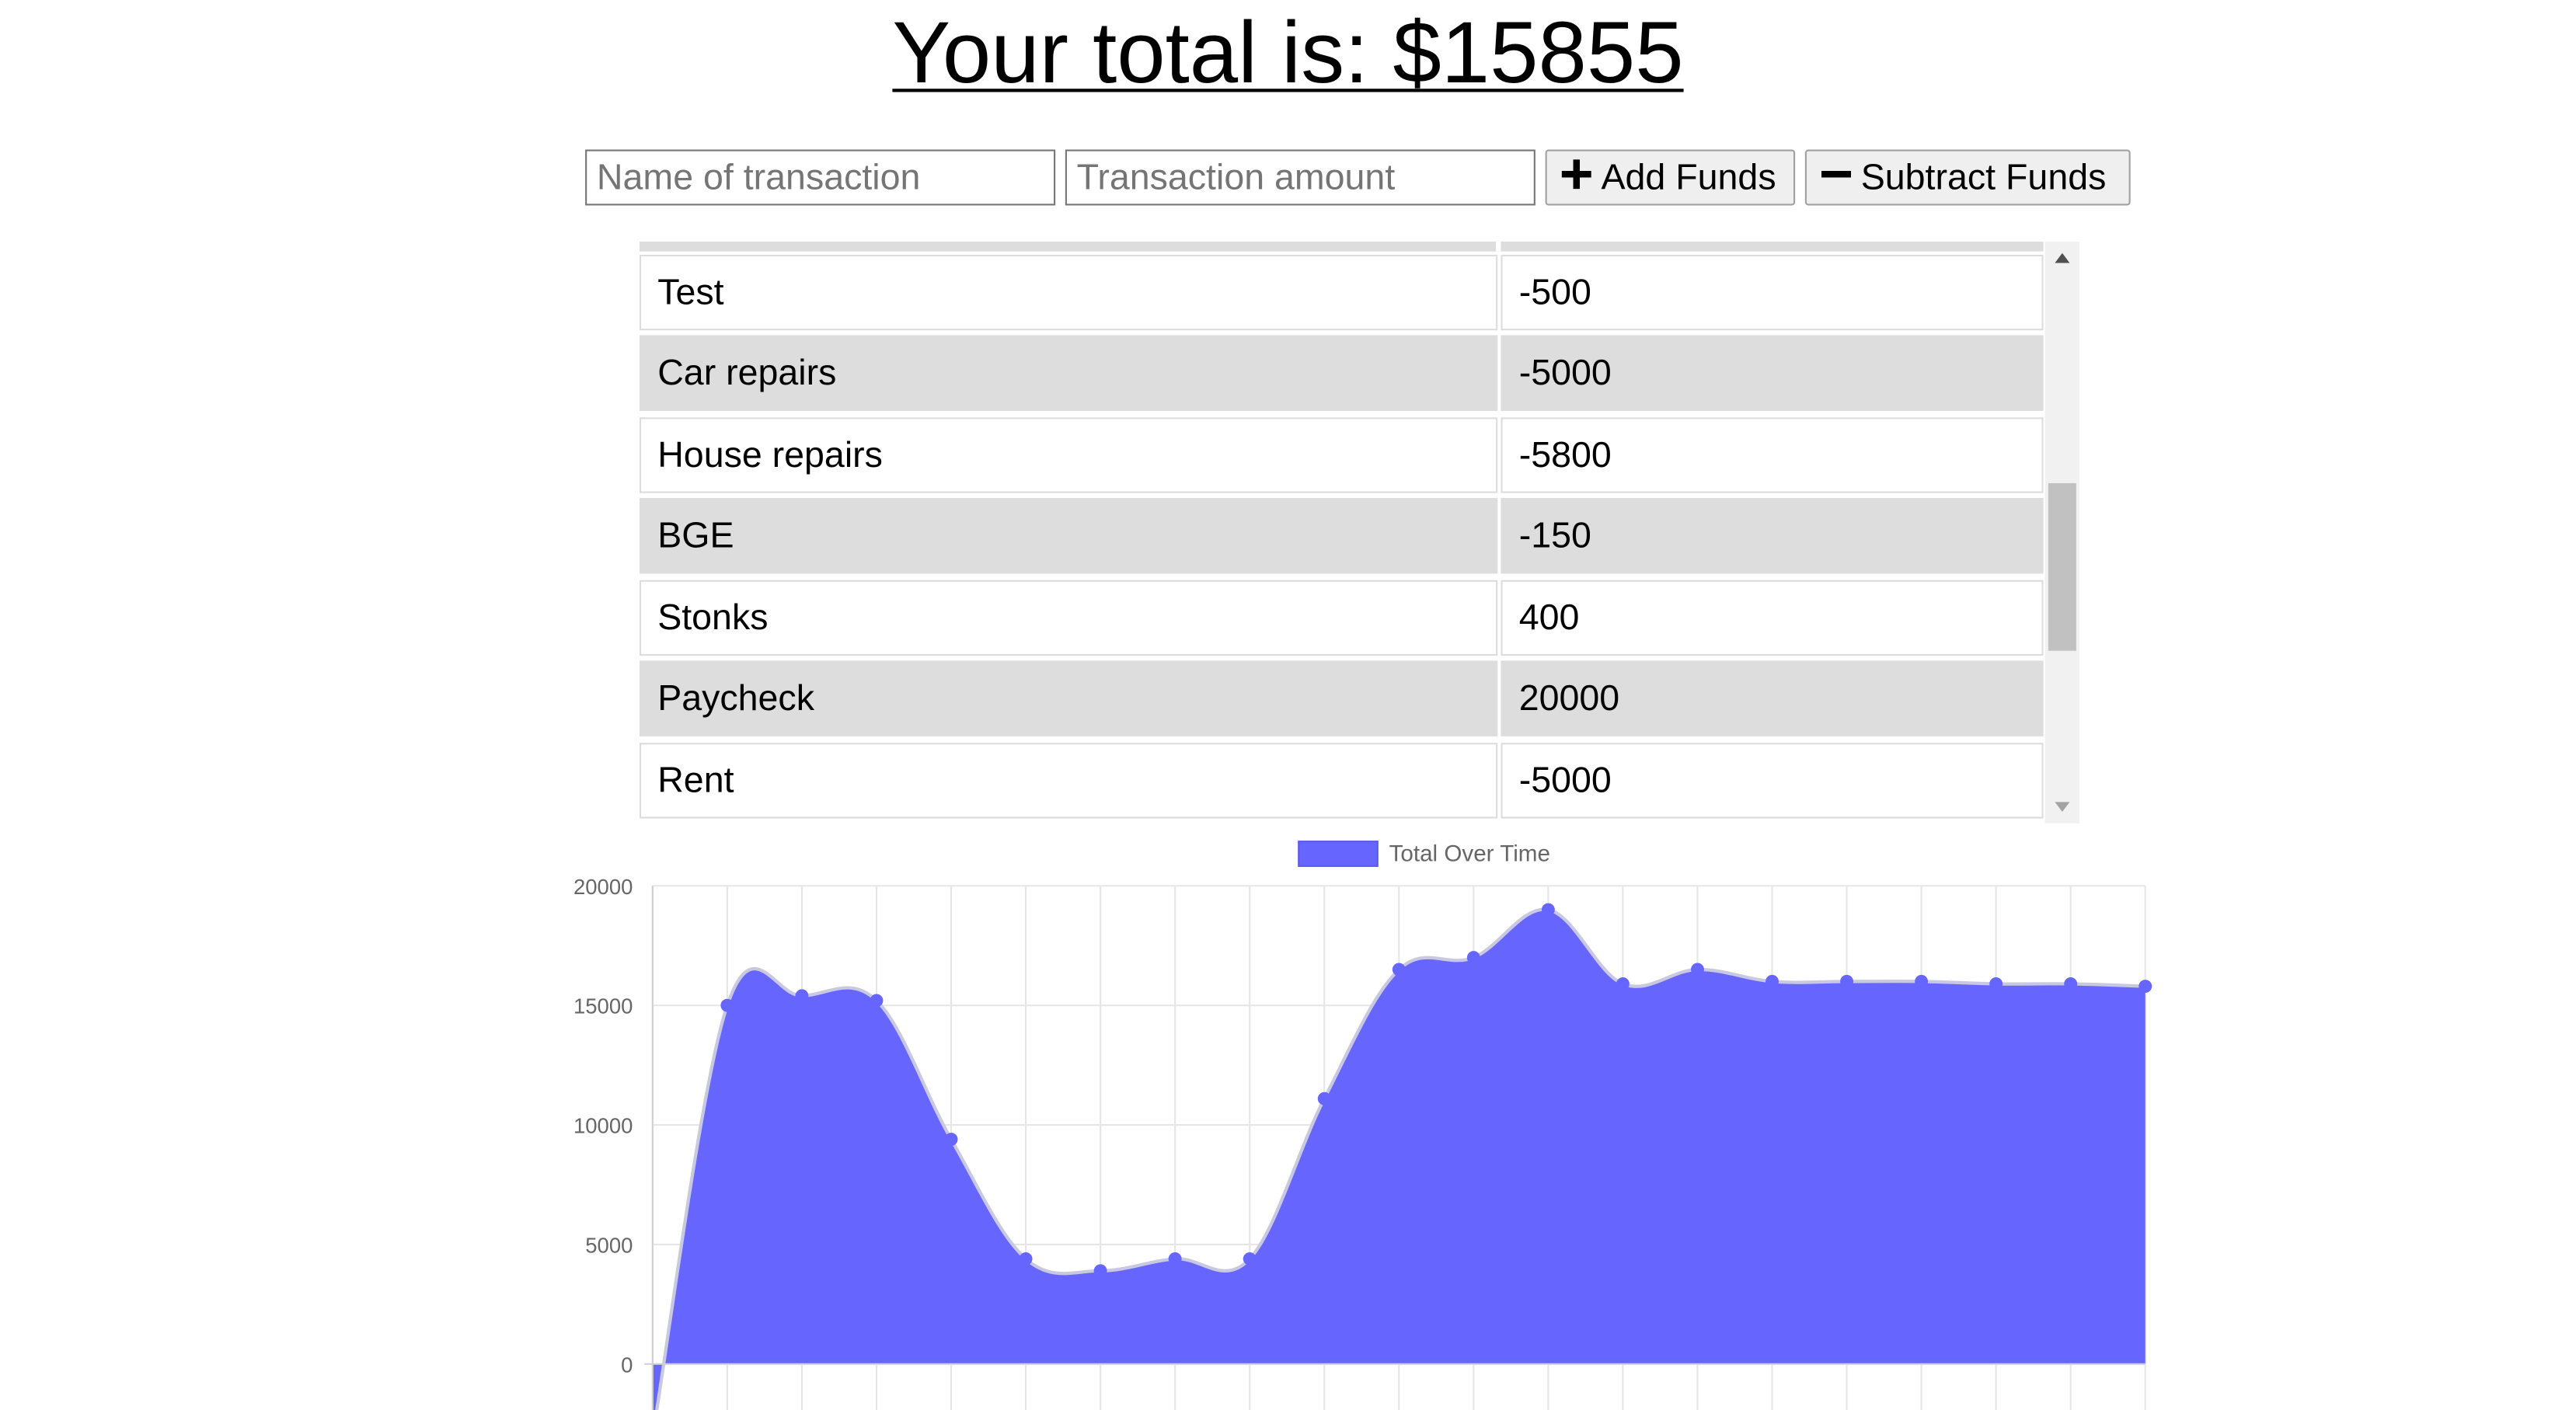 The width and height of the screenshot is (2576, 1410). What do you see at coordinates (603, 1006) in the screenshot?
I see `y-tick-label: 15000` at bounding box center [603, 1006].